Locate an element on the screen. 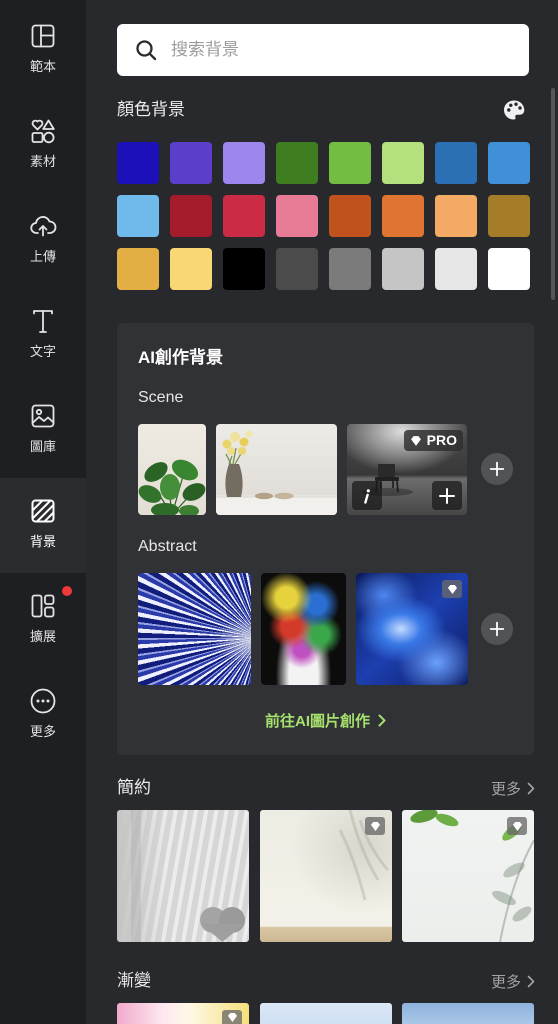  search-input is located at coordinates (346, 50).